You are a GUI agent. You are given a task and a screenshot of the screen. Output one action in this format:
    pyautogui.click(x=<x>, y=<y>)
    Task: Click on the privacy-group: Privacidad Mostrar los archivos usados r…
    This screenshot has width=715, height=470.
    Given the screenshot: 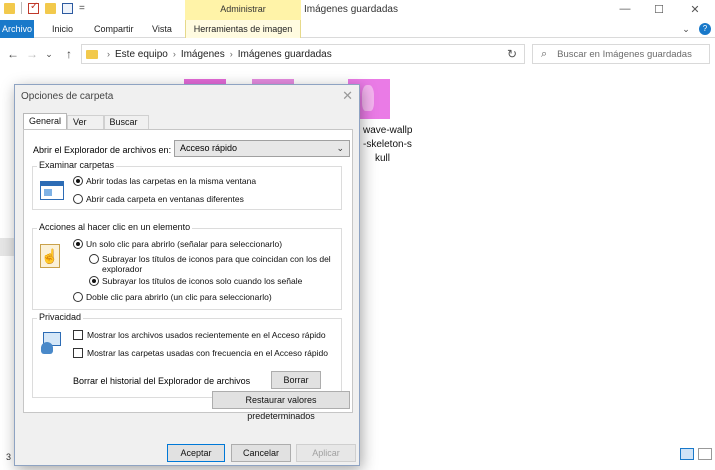 What is the action you would take?
    pyautogui.click(x=187, y=355)
    